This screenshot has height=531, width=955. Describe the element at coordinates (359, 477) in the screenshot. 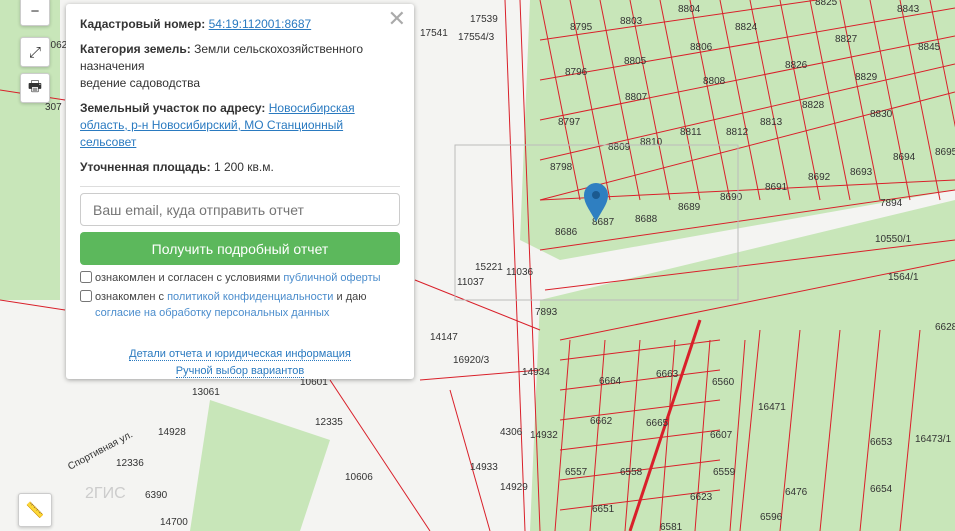

I see `parcel-number-label: 10606` at that location.